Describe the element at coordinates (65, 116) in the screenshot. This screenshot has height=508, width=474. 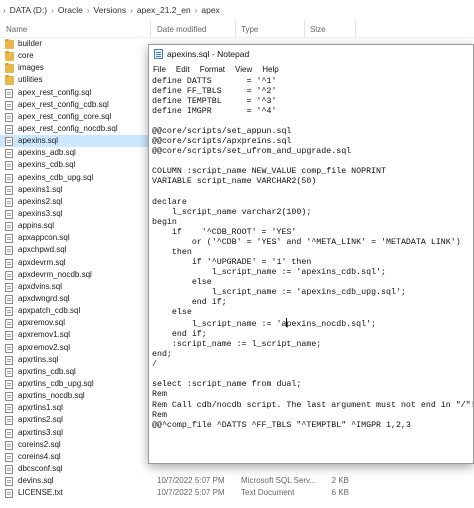
I see `file-name: apex_rest_config_core.sql` at that location.